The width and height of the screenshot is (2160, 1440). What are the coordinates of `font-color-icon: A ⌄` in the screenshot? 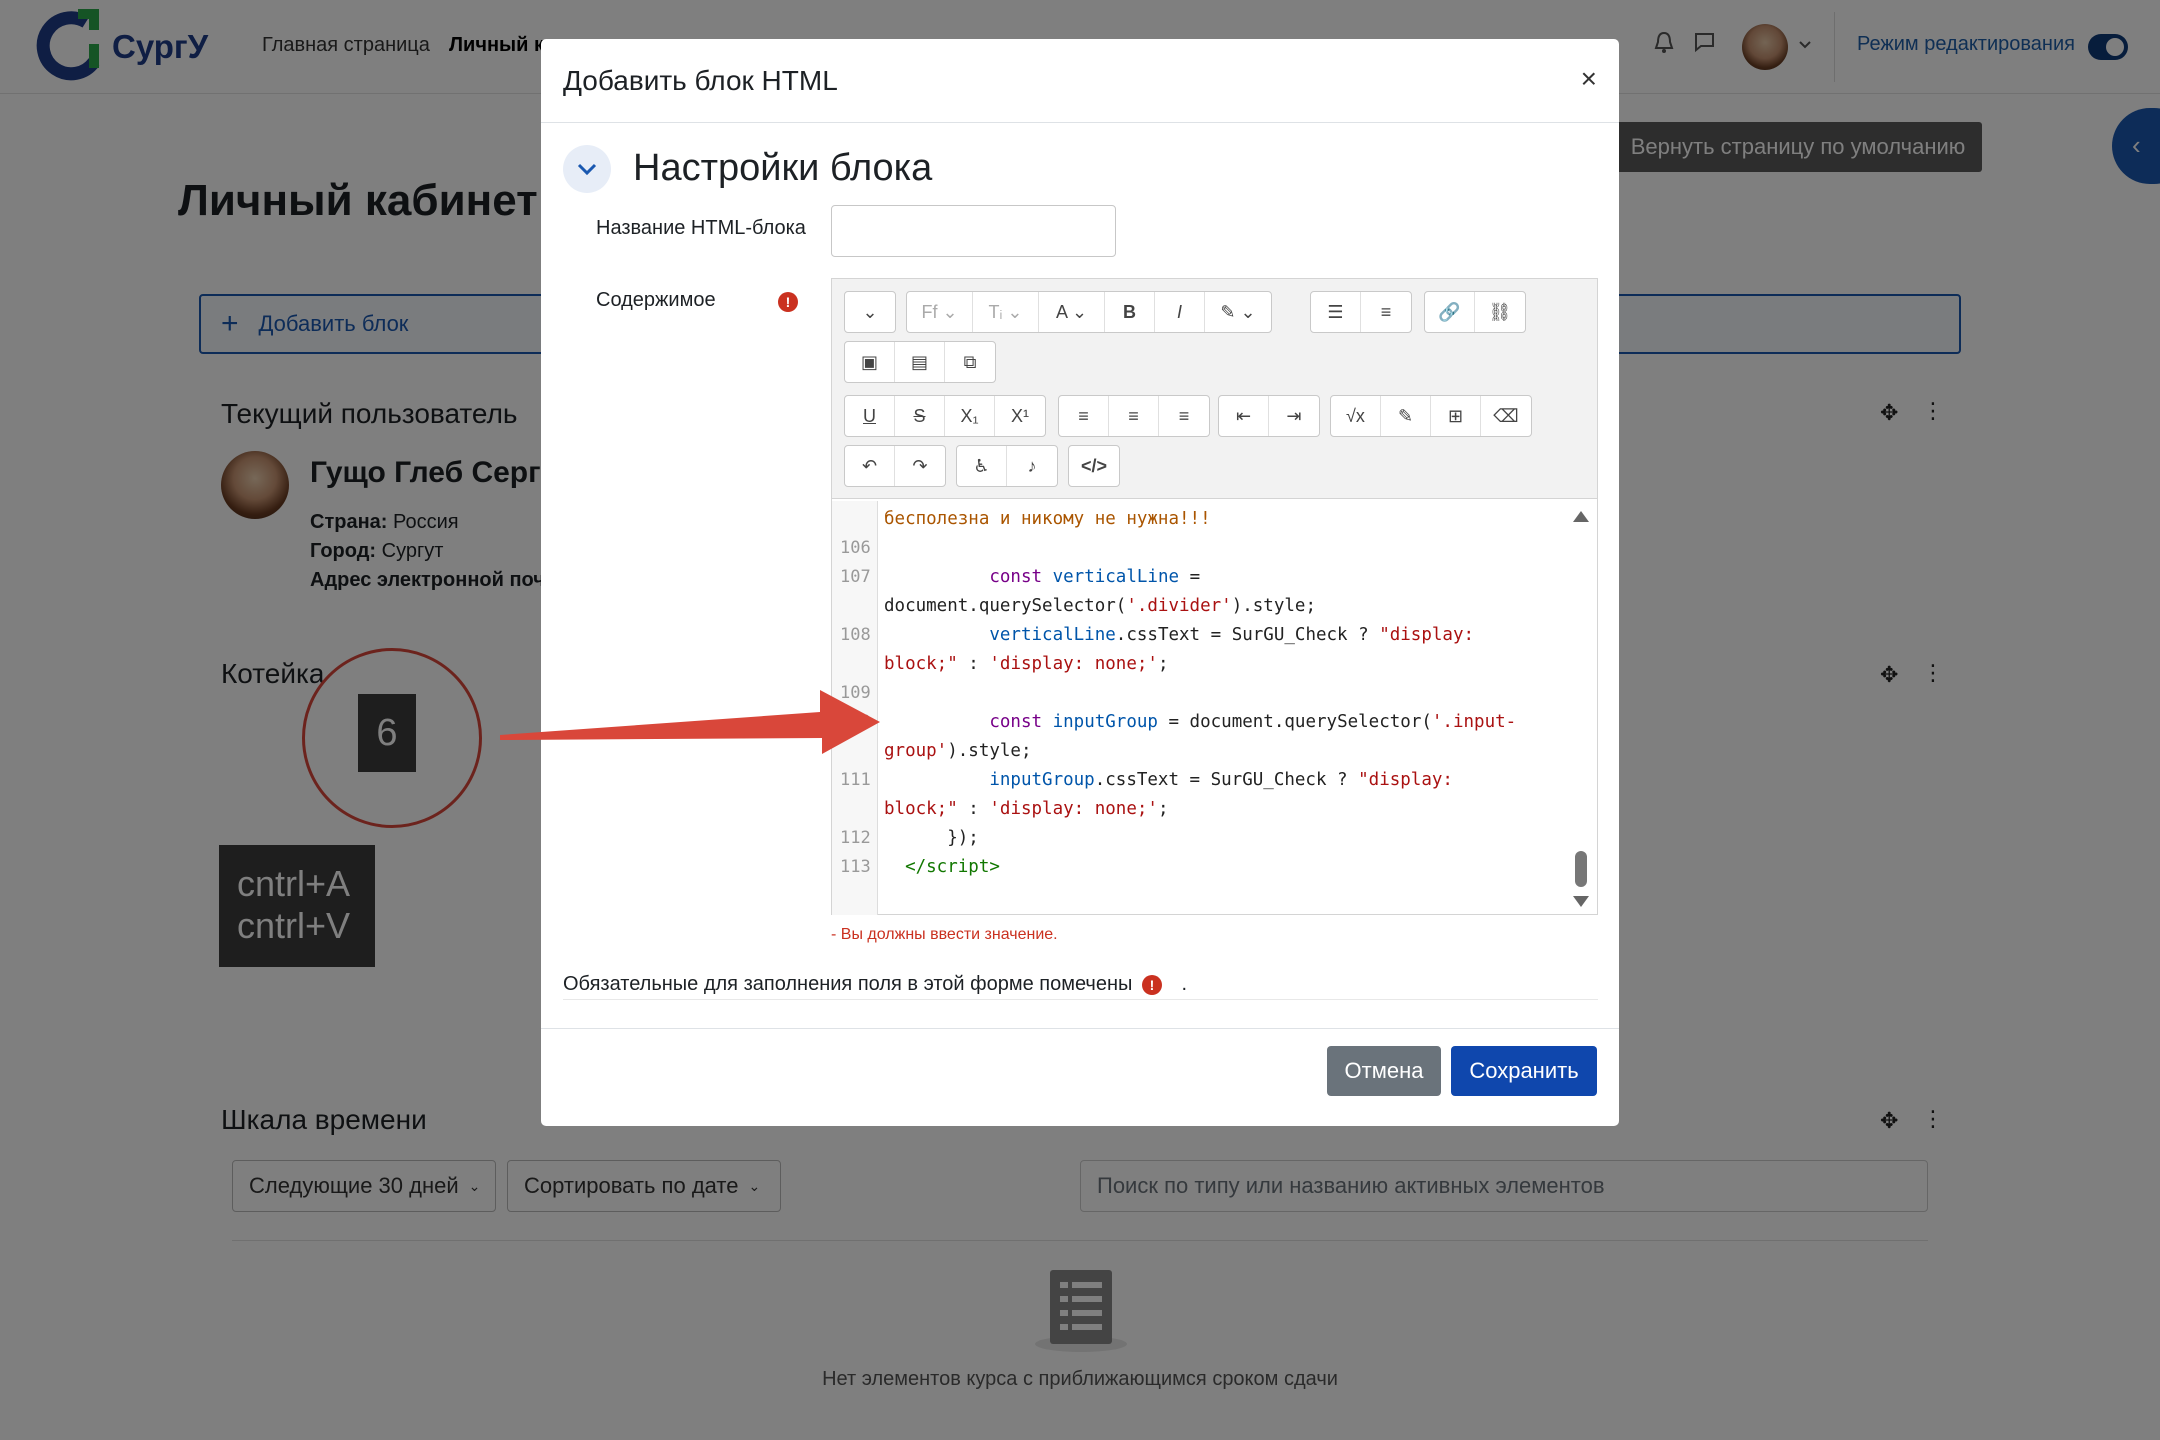 It's located at (1072, 312).